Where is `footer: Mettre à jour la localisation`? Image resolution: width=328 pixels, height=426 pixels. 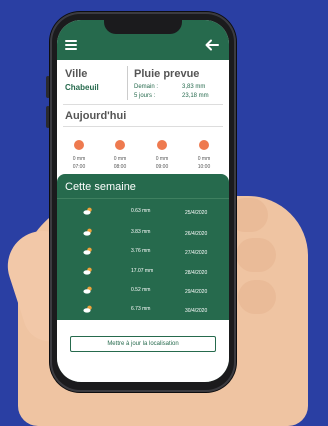 footer: Mettre à jour la localisation is located at coordinates (143, 351).